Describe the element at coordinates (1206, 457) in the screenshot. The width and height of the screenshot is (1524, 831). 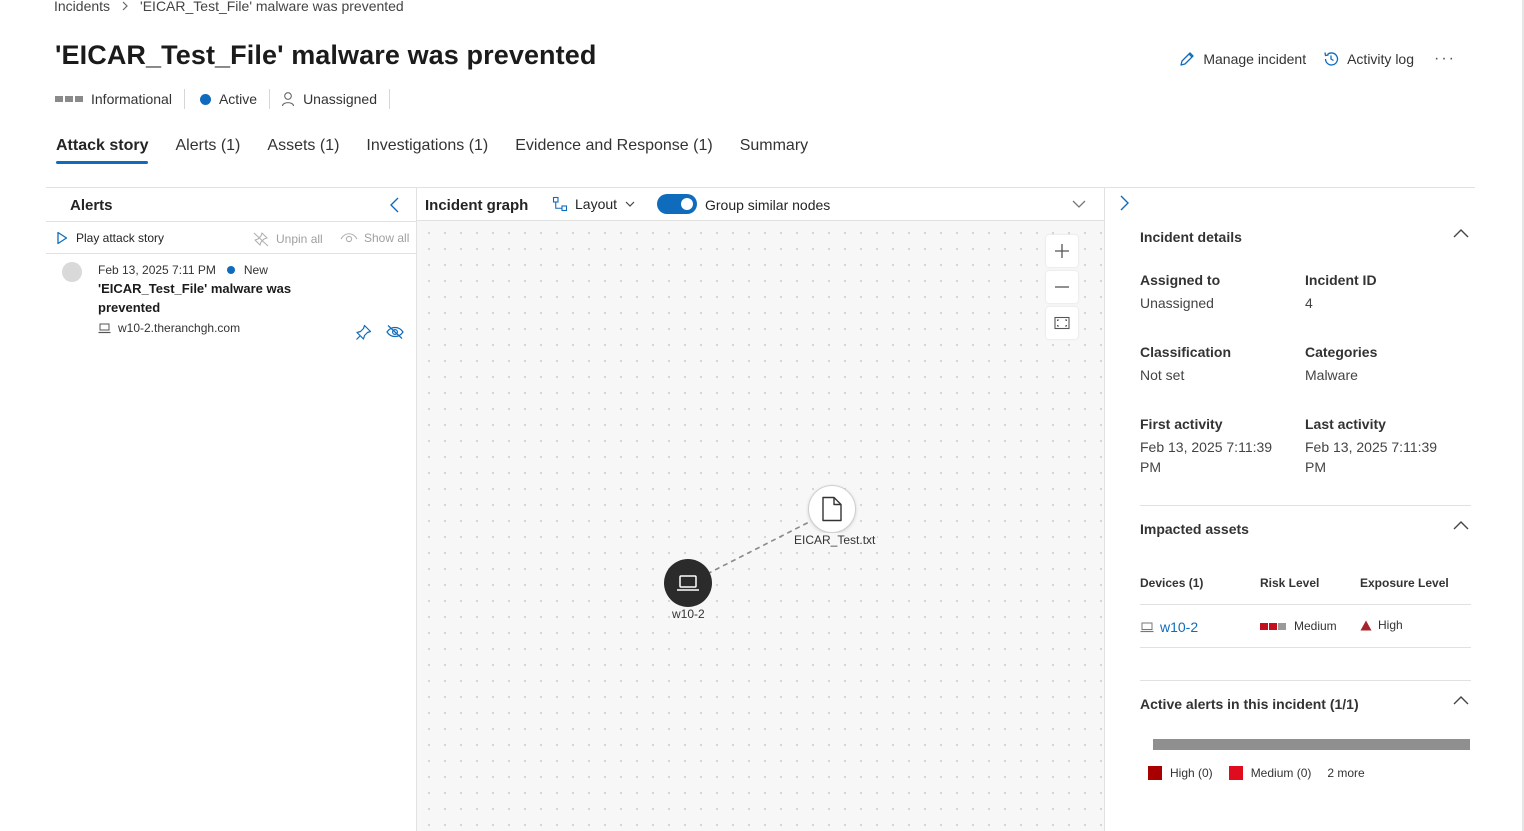
I see `first-activity-value: Feb 13, 2025 7:11:39 PM` at that location.